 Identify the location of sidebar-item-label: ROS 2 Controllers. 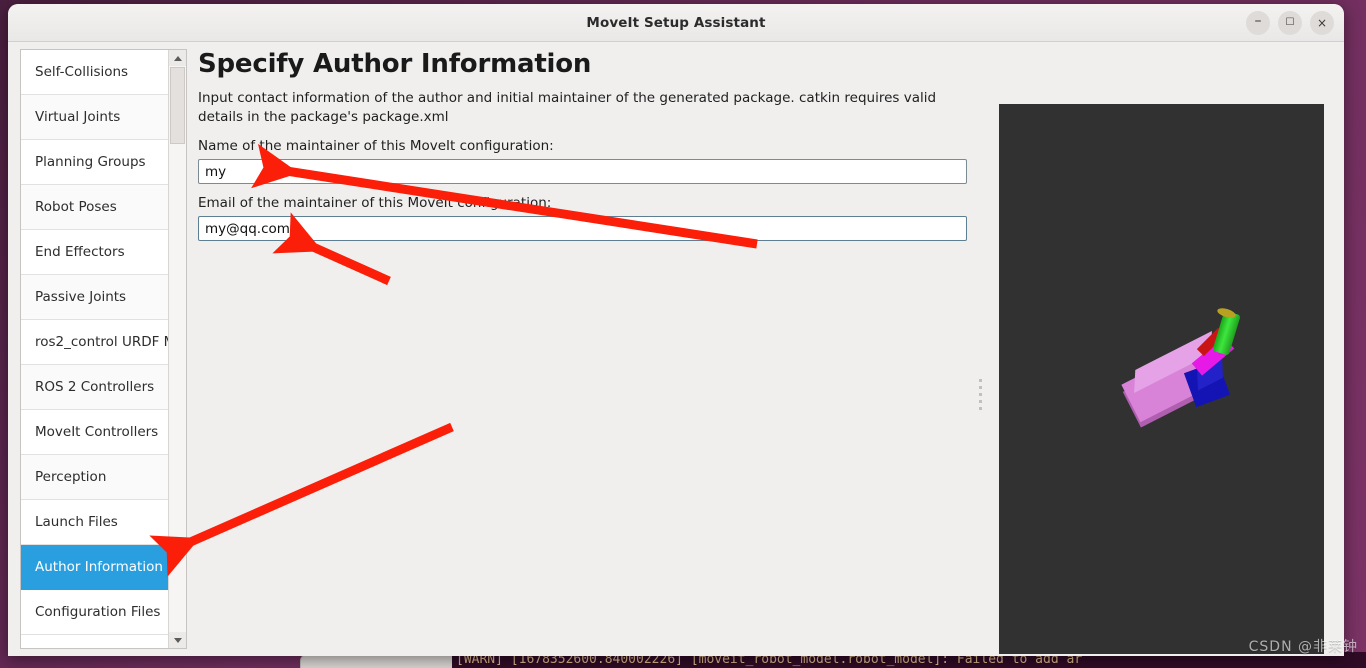
(95, 387).